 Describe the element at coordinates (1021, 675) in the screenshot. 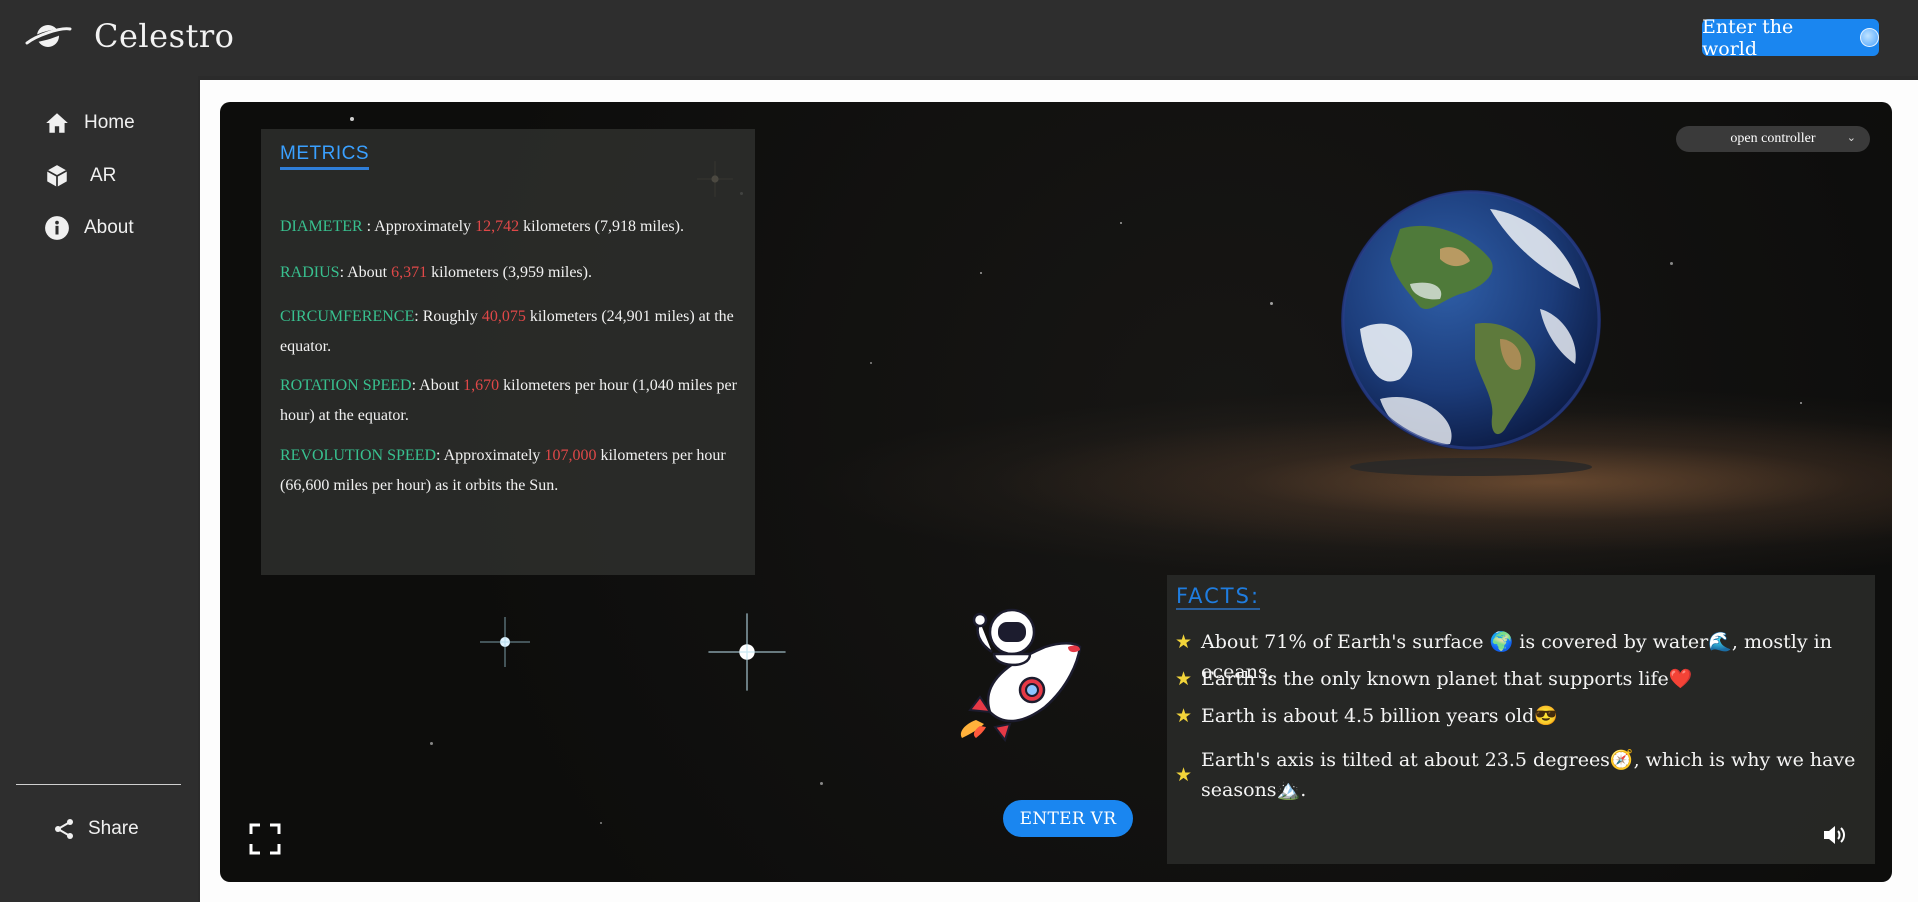

I see `astronaut-rocket-illustration` at that location.